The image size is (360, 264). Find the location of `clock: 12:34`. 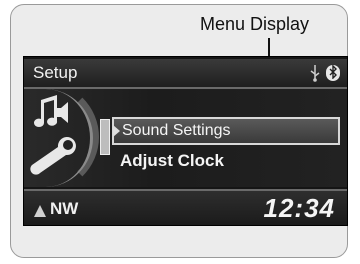

clock: 12:34 is located at coordinates (299, 208).